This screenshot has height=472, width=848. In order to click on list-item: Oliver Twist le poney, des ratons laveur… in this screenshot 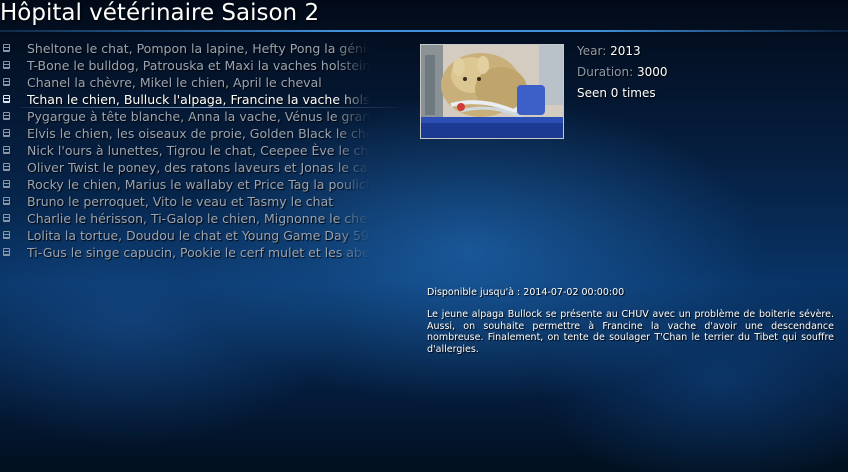, I will do `click(200, 167)`.